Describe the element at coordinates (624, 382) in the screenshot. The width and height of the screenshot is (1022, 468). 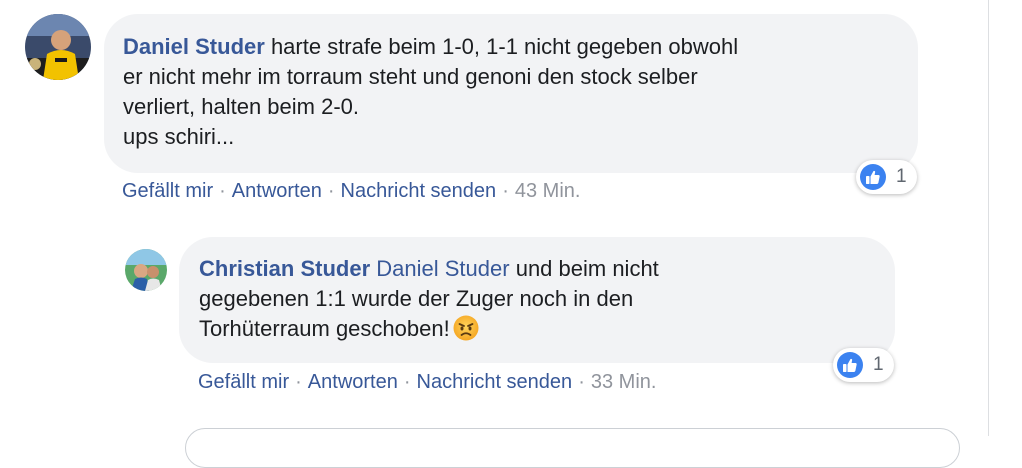
I see `timestamp: 33 Min.` at that location.